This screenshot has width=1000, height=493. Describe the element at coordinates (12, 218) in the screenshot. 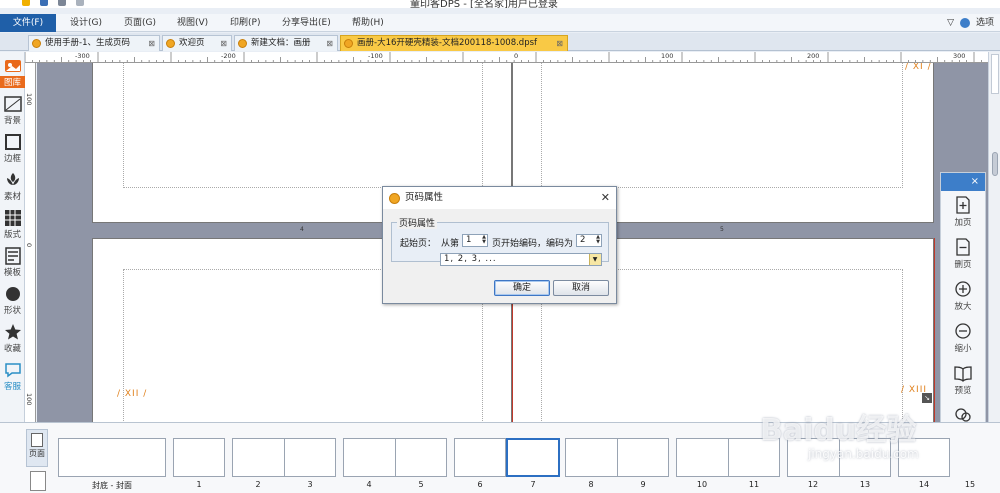

I see `layout-icon` at that location.